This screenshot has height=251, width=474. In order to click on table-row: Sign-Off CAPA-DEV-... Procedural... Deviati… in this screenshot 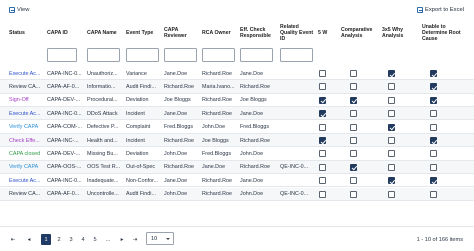, I will do `click(237, 101)`.